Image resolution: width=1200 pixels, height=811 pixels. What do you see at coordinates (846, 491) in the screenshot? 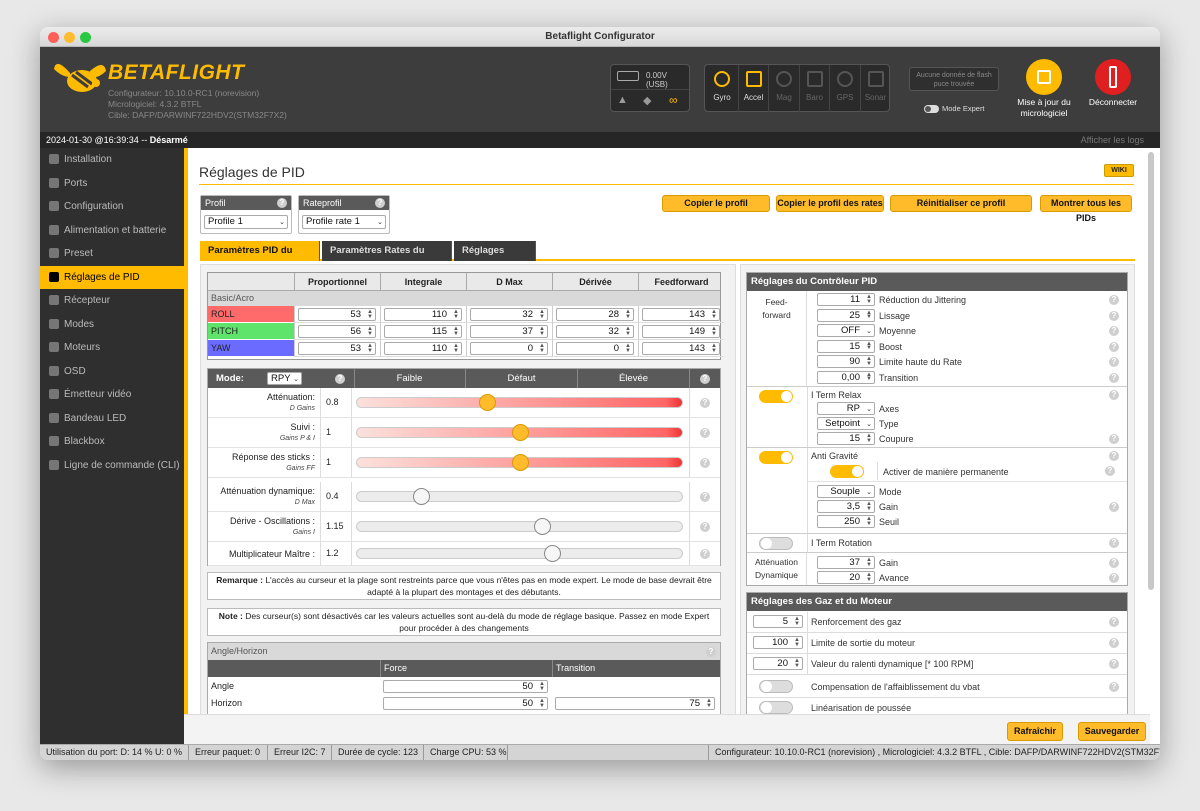
I see `anti-gravity-mode-select: Souple ⌄` at bounding box center [846, 491].